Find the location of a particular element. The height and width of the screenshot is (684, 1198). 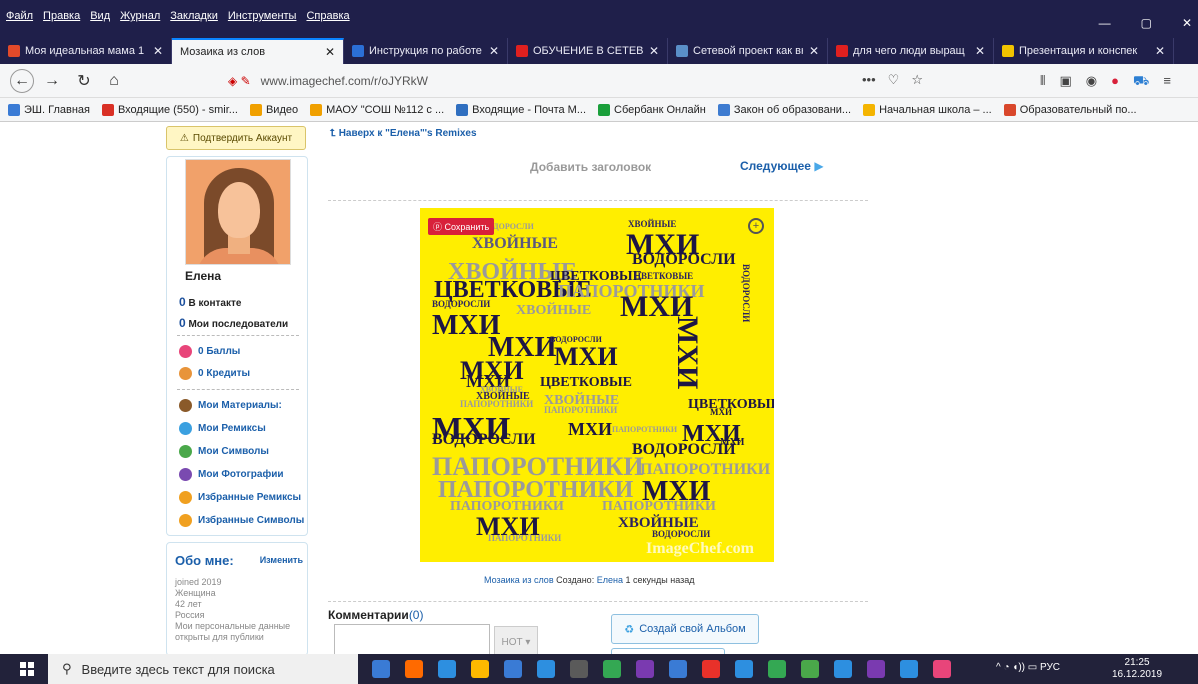

fav-remixes-link: Избранные Ремиксы is located at coordinates (240, 497).